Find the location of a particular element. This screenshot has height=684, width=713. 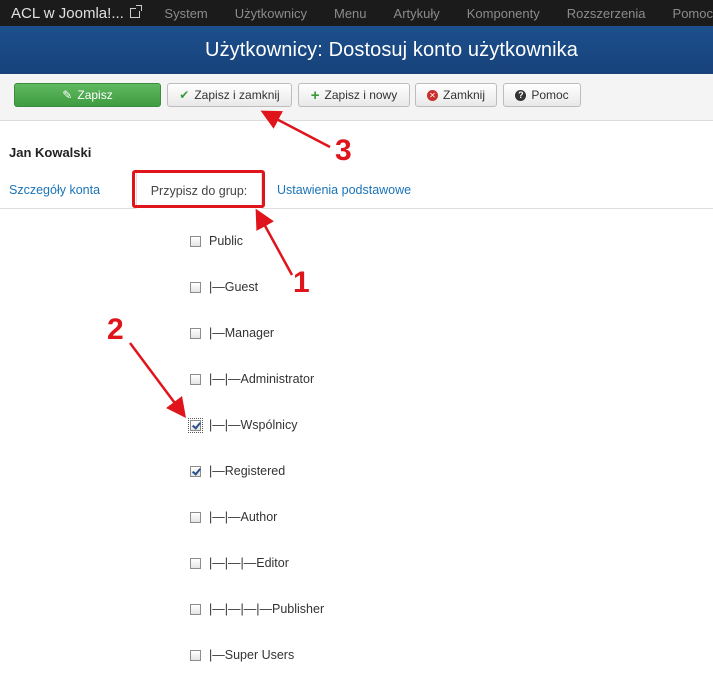

annotation-number-2: 2 is located at coordinates (115, 329).